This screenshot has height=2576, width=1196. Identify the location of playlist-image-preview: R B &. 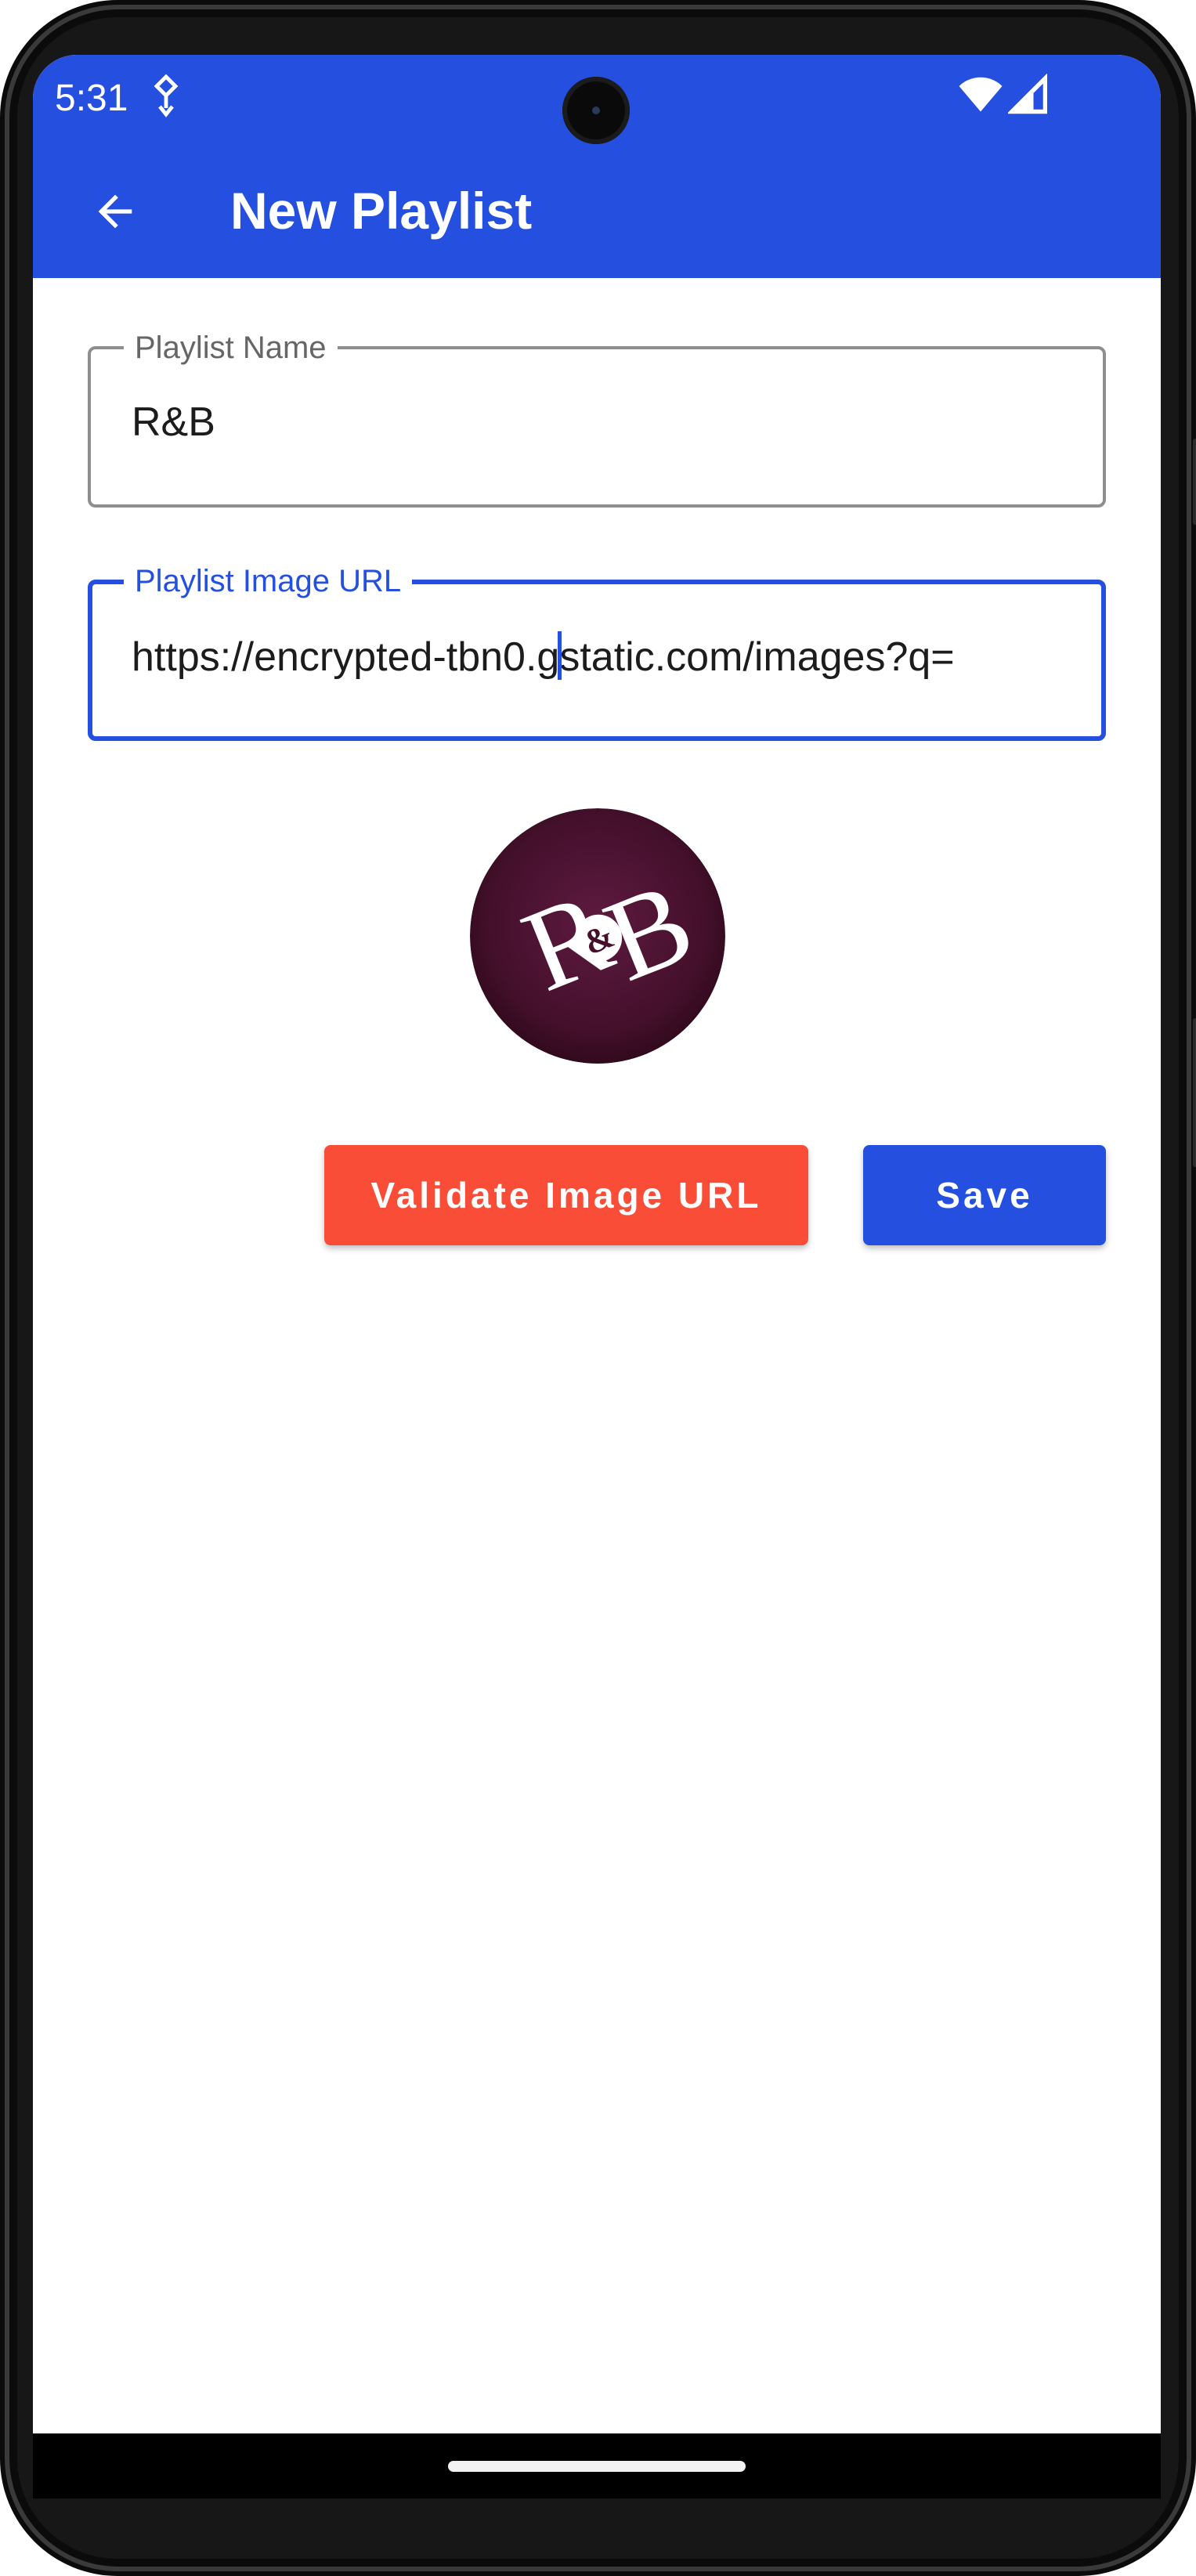
(597, 936).